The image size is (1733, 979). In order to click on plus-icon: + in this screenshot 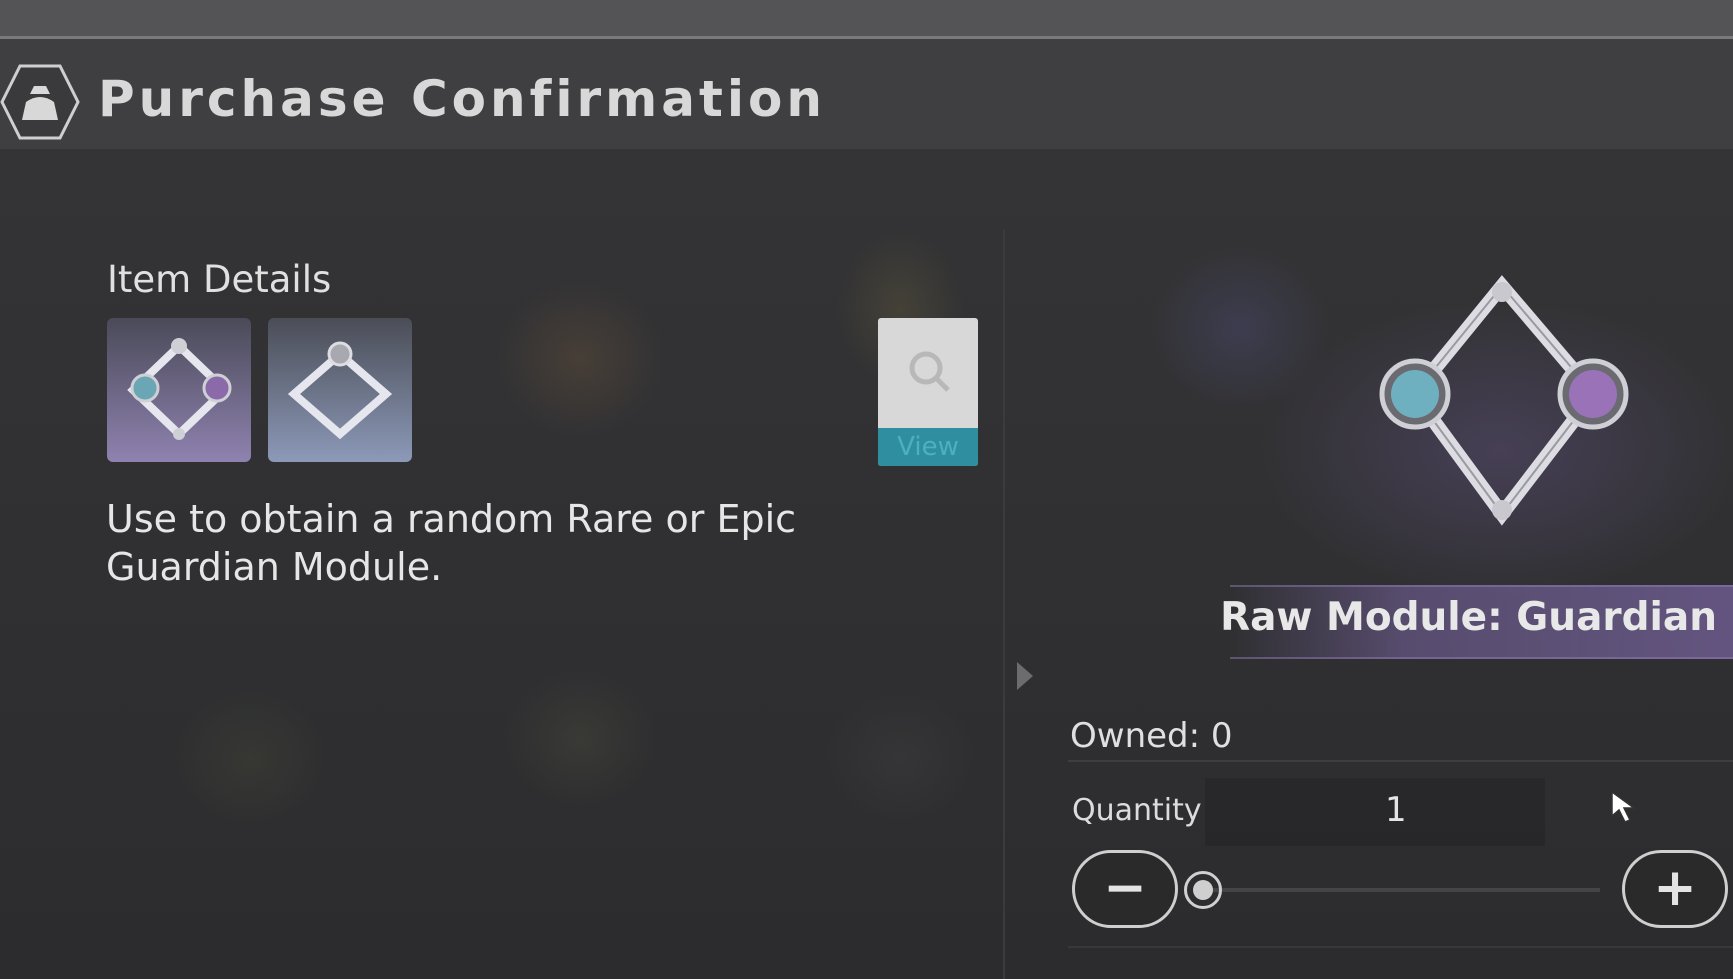, I will do `click(1675, 888)`.